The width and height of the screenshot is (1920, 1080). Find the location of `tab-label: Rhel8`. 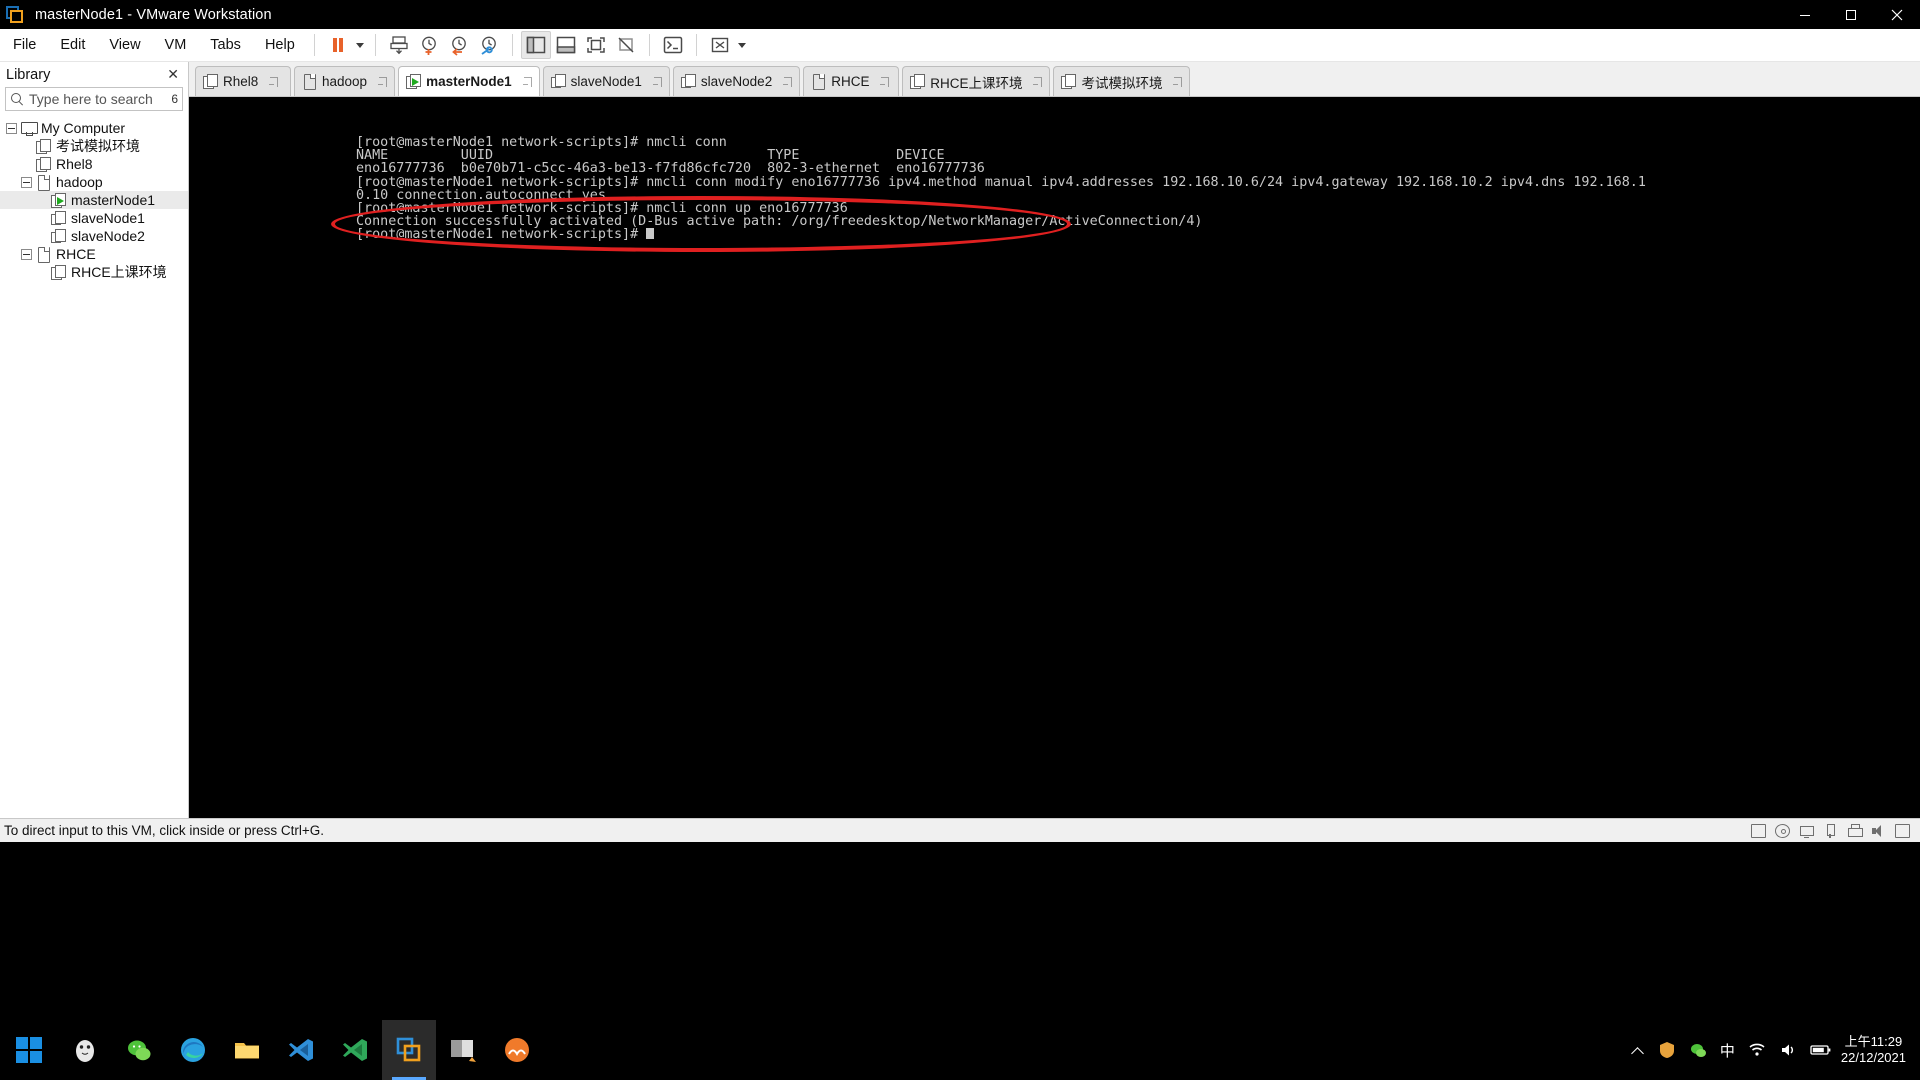

tab-label: Rhel8 is located at coordinates (241, 81).